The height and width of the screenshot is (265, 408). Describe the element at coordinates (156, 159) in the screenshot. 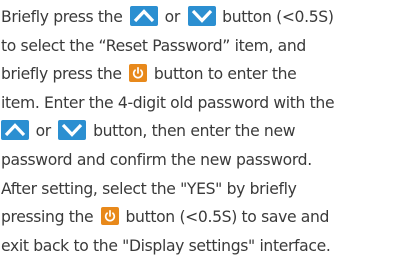

I see `text-line-6: password and confirm the new password.` at that location.